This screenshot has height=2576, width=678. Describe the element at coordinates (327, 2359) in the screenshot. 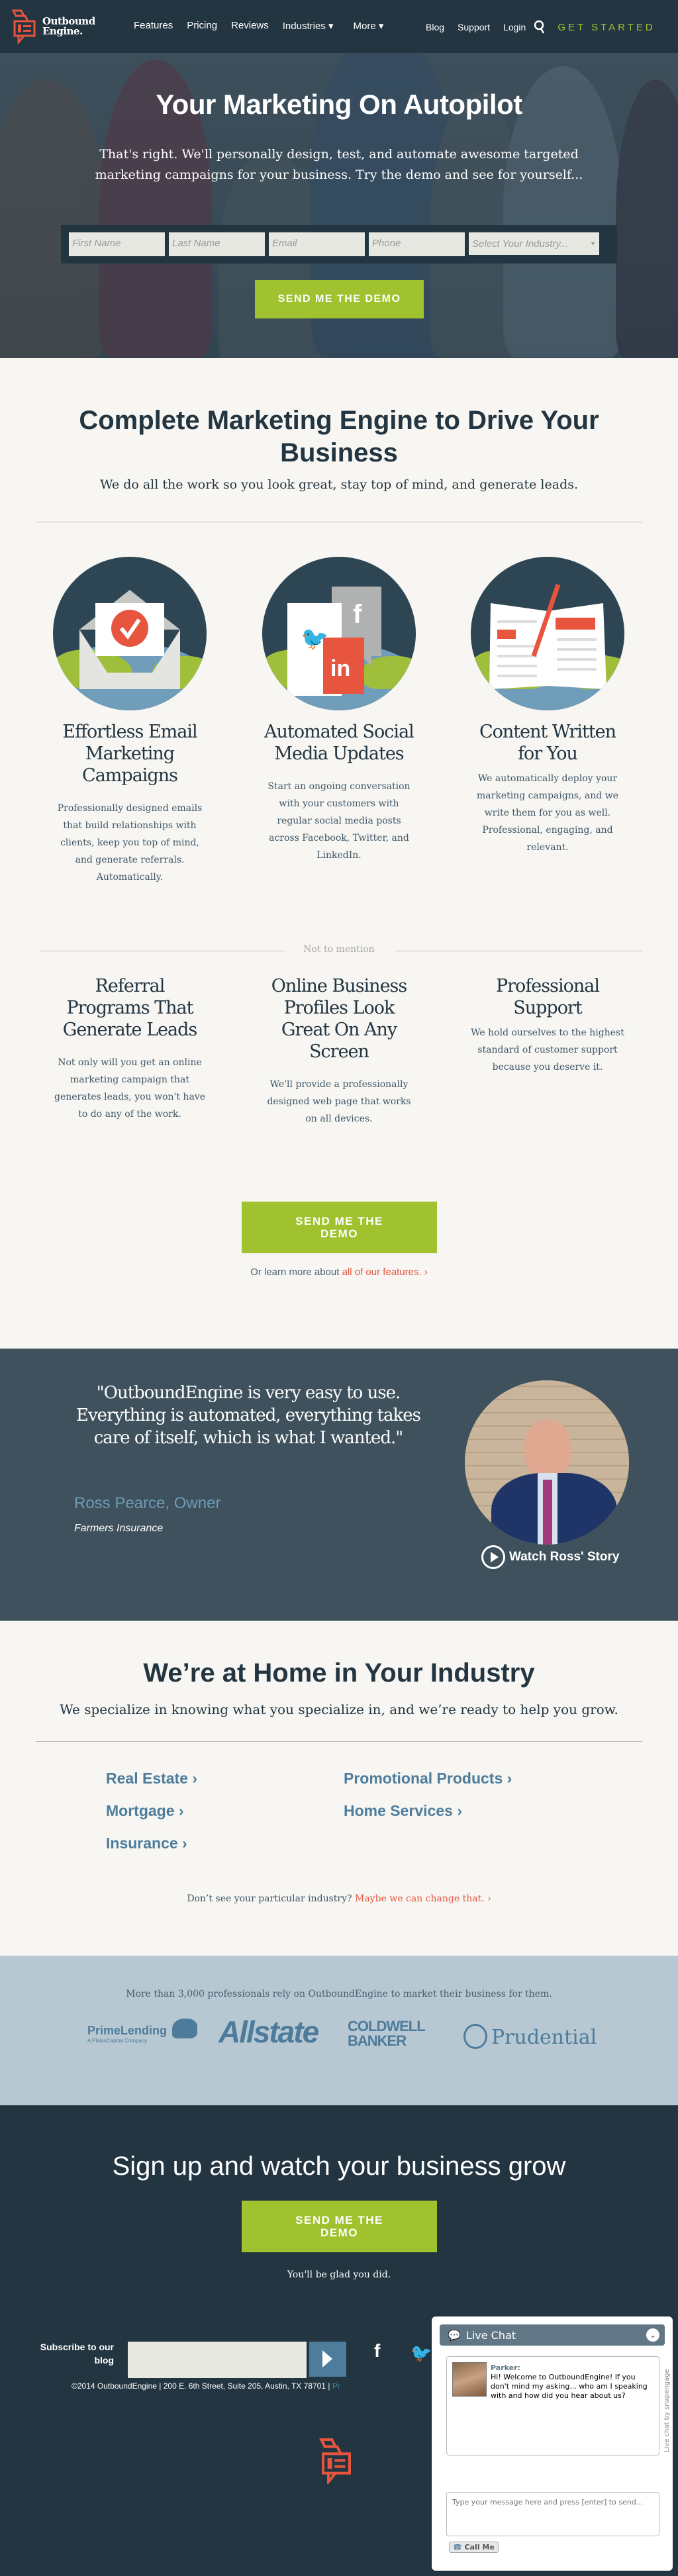

I see `subscribe-submit-button` at that location.